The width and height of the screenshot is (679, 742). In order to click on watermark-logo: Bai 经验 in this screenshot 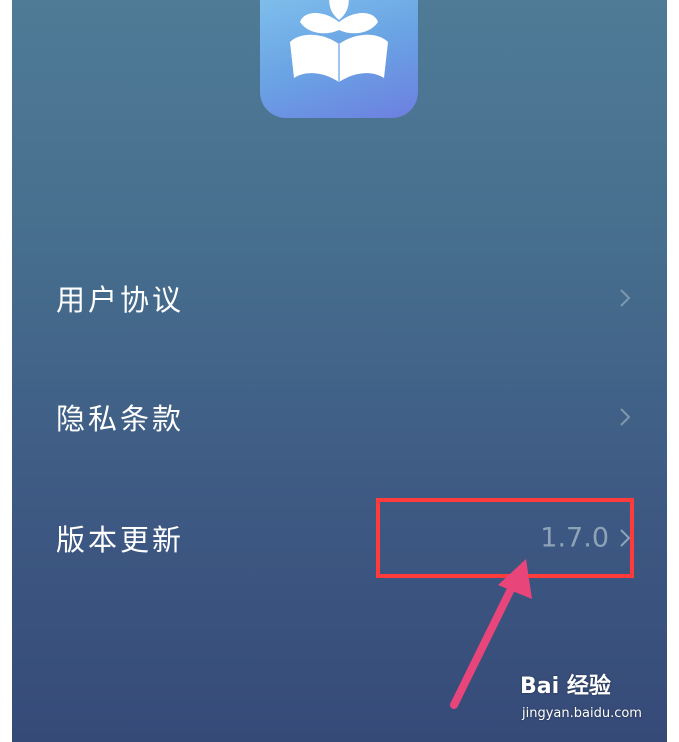, I will do `click(565, 686)`.